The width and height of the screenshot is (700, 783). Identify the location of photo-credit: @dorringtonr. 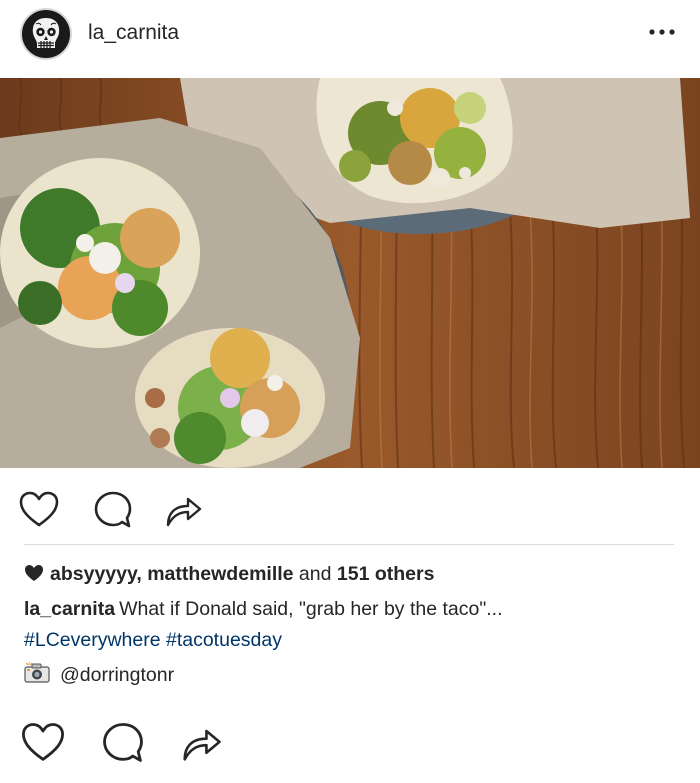
(99, 676).